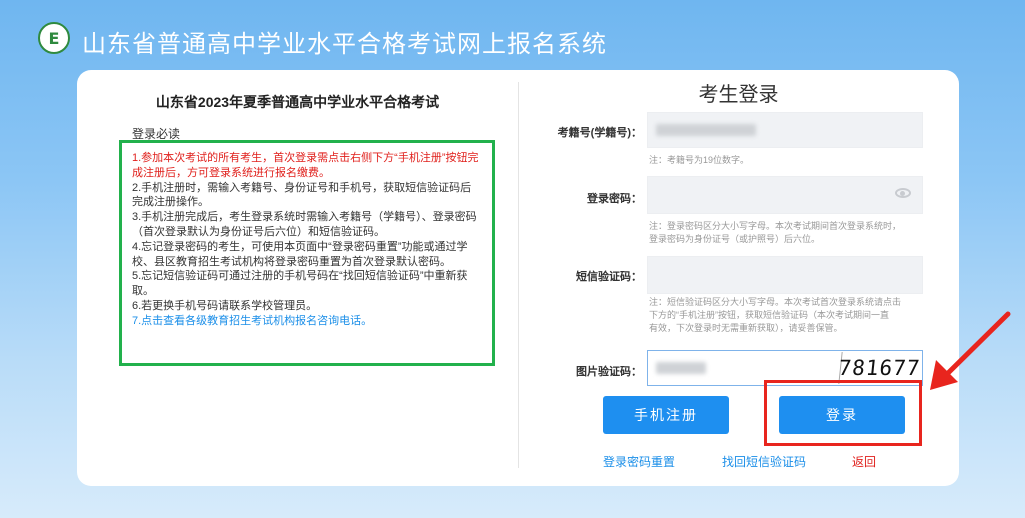  I want to click on notice-item: 2.手机注册时，需输入考籍号、身份证号和手机号，获取短信验证码后完成注册操作。, so click(302, 195).